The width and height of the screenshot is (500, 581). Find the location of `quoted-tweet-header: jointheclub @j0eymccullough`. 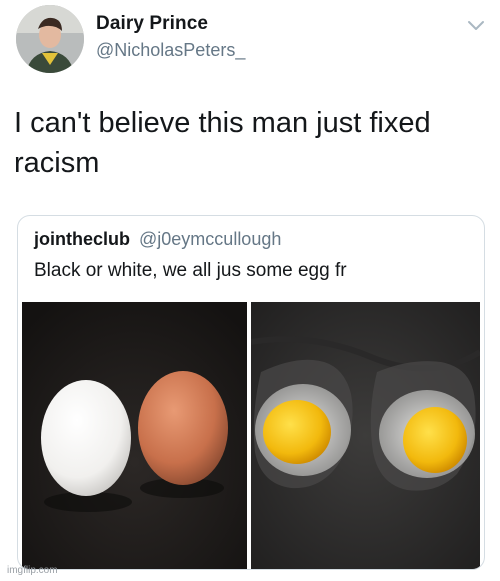

quoted-tweet-header: jointheclub @j0eymccullough is located at coordinates (157, 239).